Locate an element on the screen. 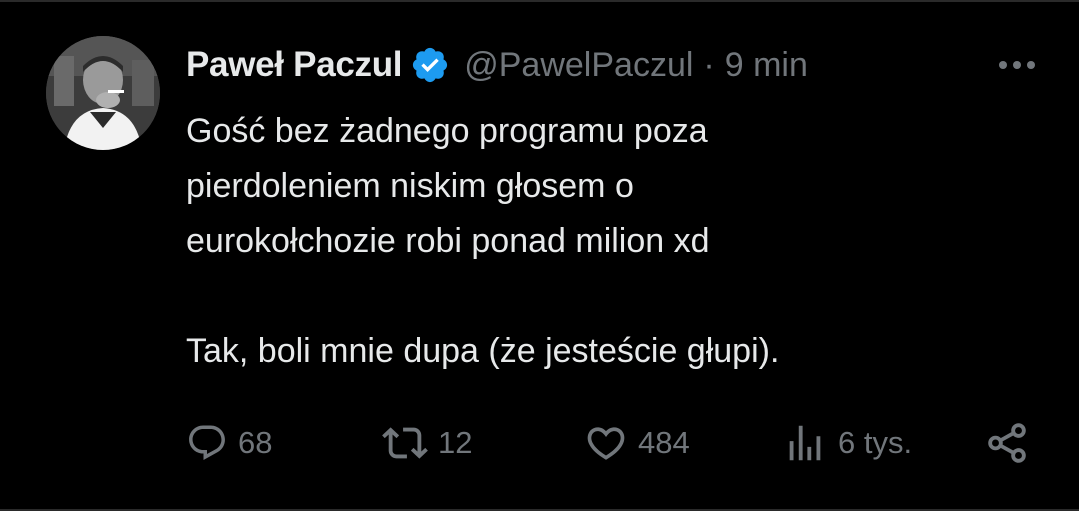  timestamp: 9 min is located at coordinates (766, 65).